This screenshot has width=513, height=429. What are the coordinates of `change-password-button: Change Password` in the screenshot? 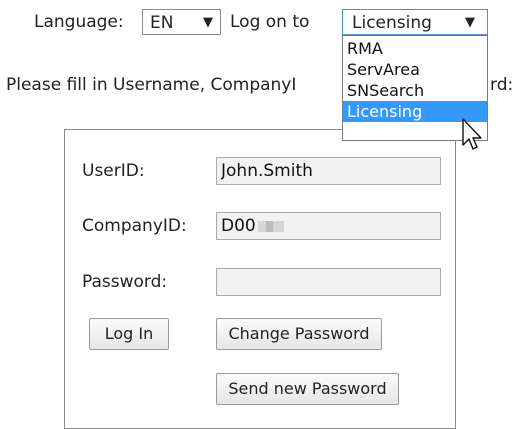 It's located at (299, 334).